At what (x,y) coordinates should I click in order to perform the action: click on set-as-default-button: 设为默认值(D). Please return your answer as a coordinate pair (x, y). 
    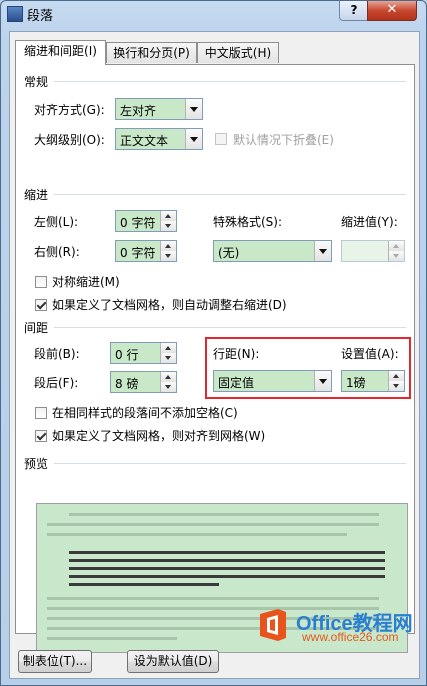
    Looking at the image, I should click on (173, 661).